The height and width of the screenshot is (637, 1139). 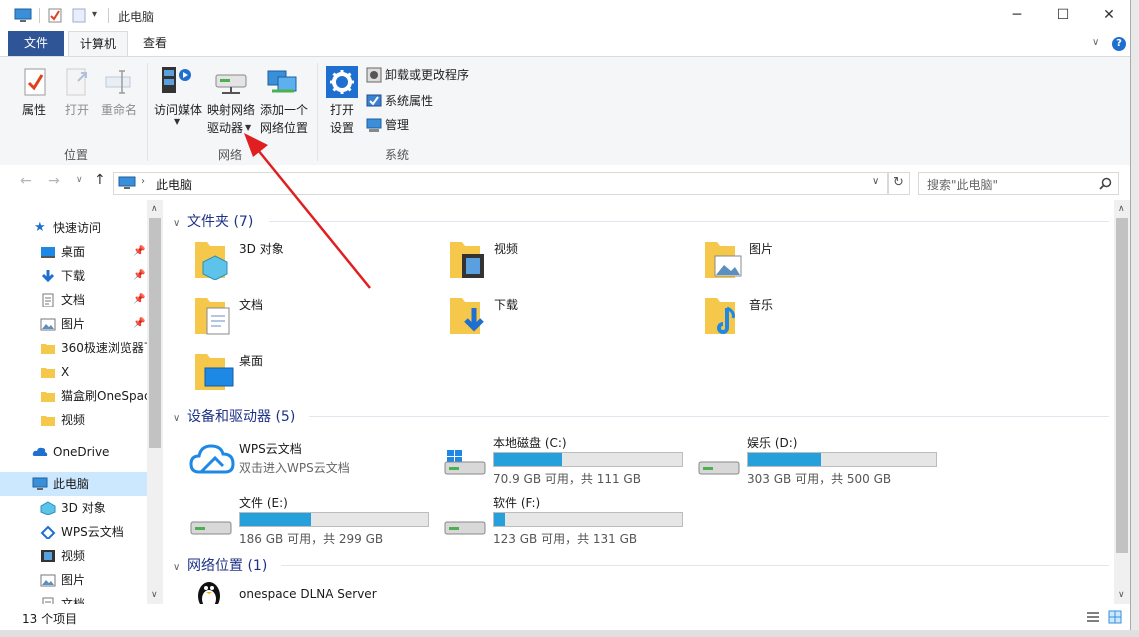 I want to click on content-scrollbar: ∧ ∨, so click(x=1122, y=402).